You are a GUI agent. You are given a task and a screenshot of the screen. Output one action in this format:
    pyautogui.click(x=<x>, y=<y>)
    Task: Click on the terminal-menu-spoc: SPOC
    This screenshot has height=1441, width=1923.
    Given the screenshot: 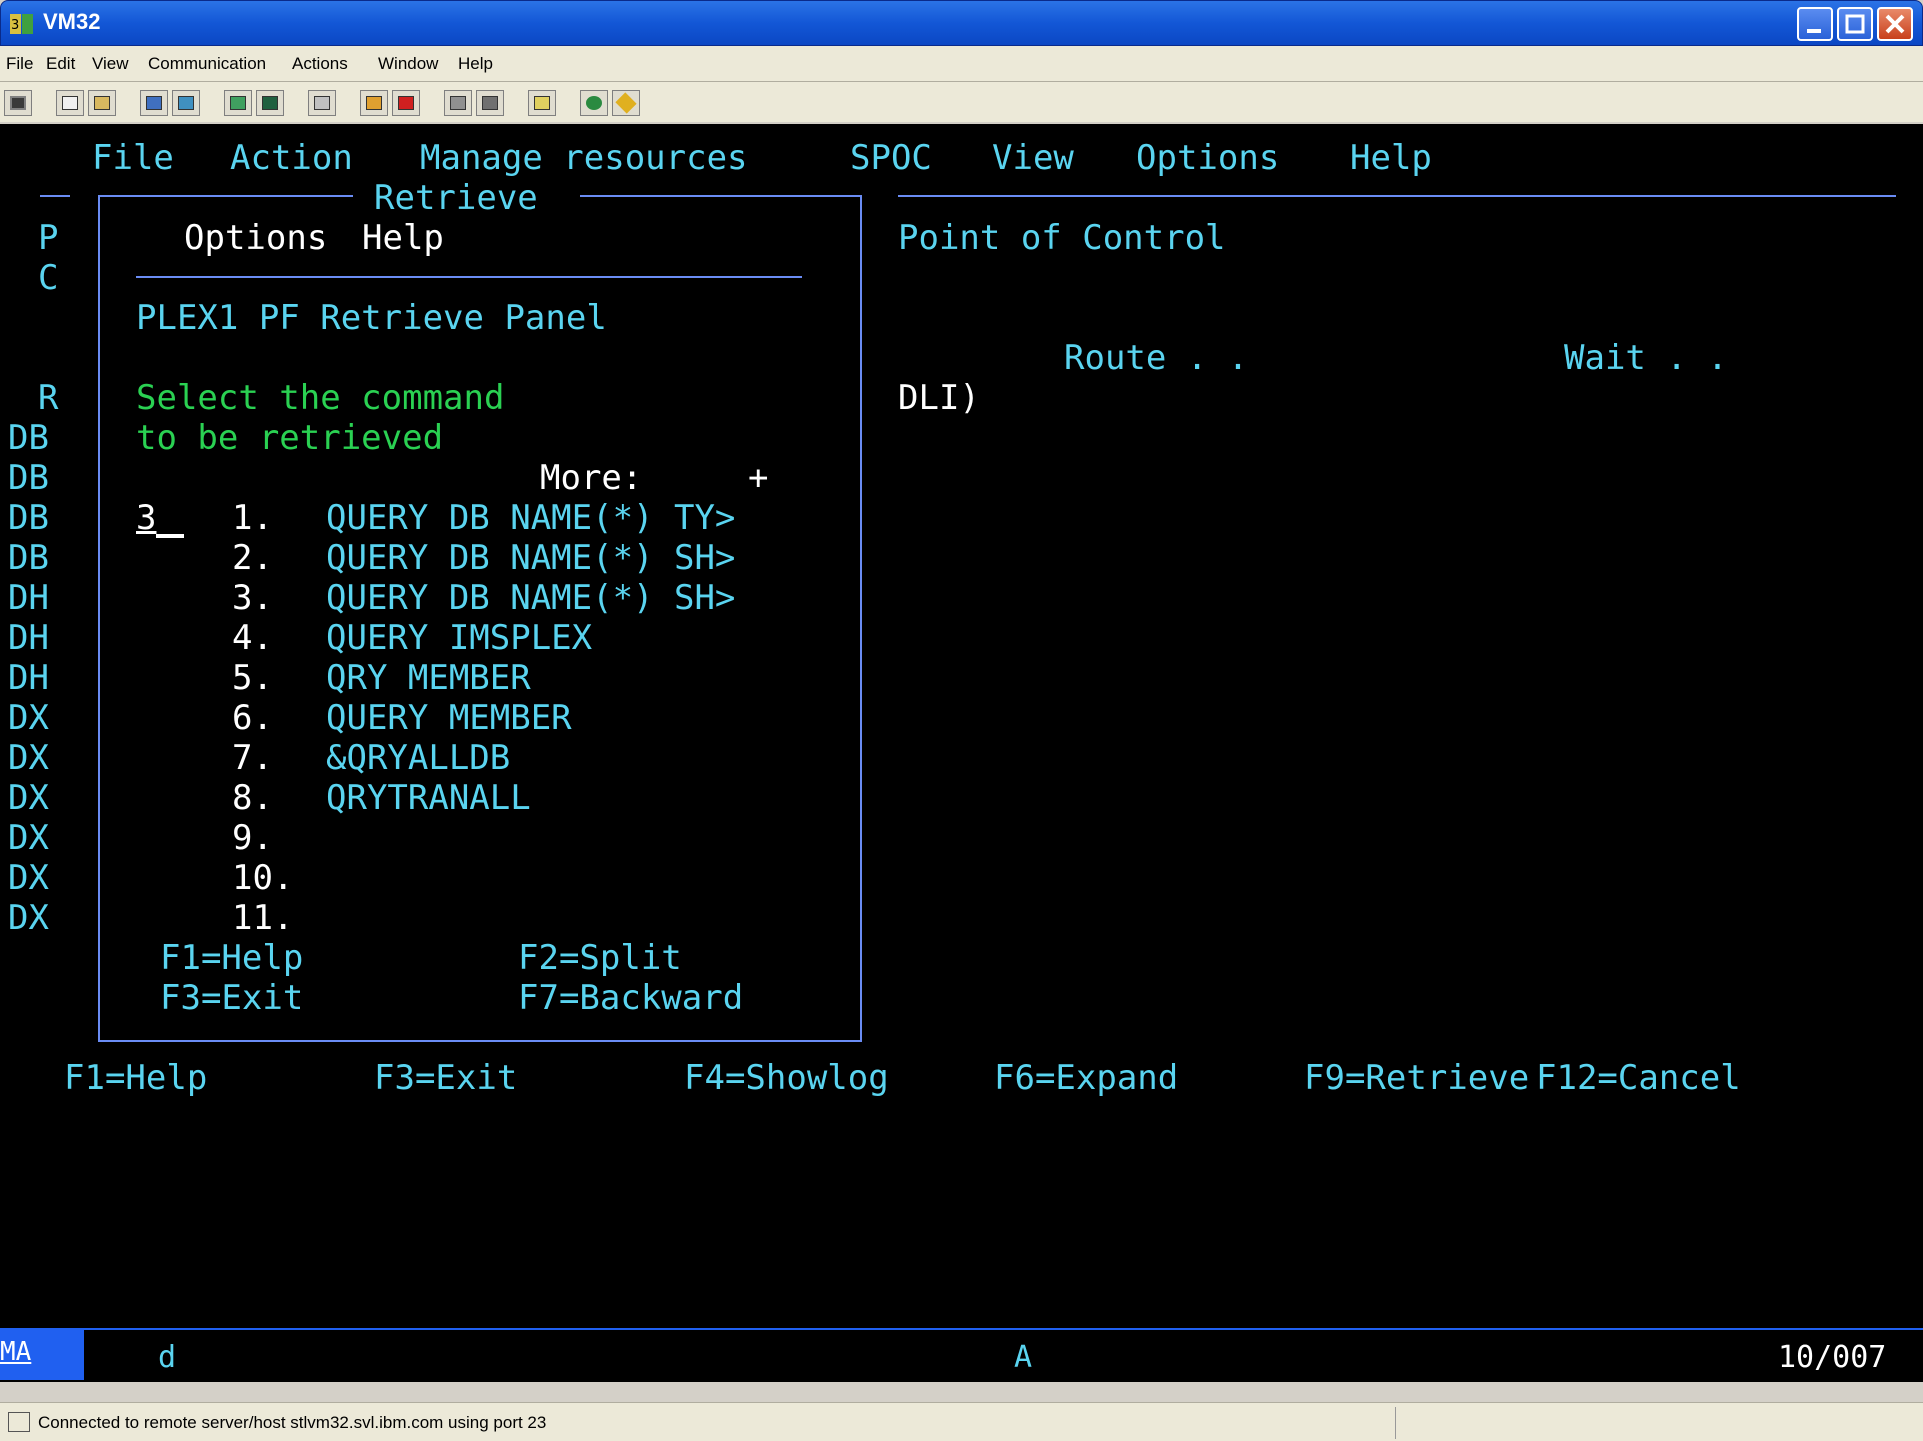 What is the action you would take?
    pyautogui.click(x=891, y=158)
    